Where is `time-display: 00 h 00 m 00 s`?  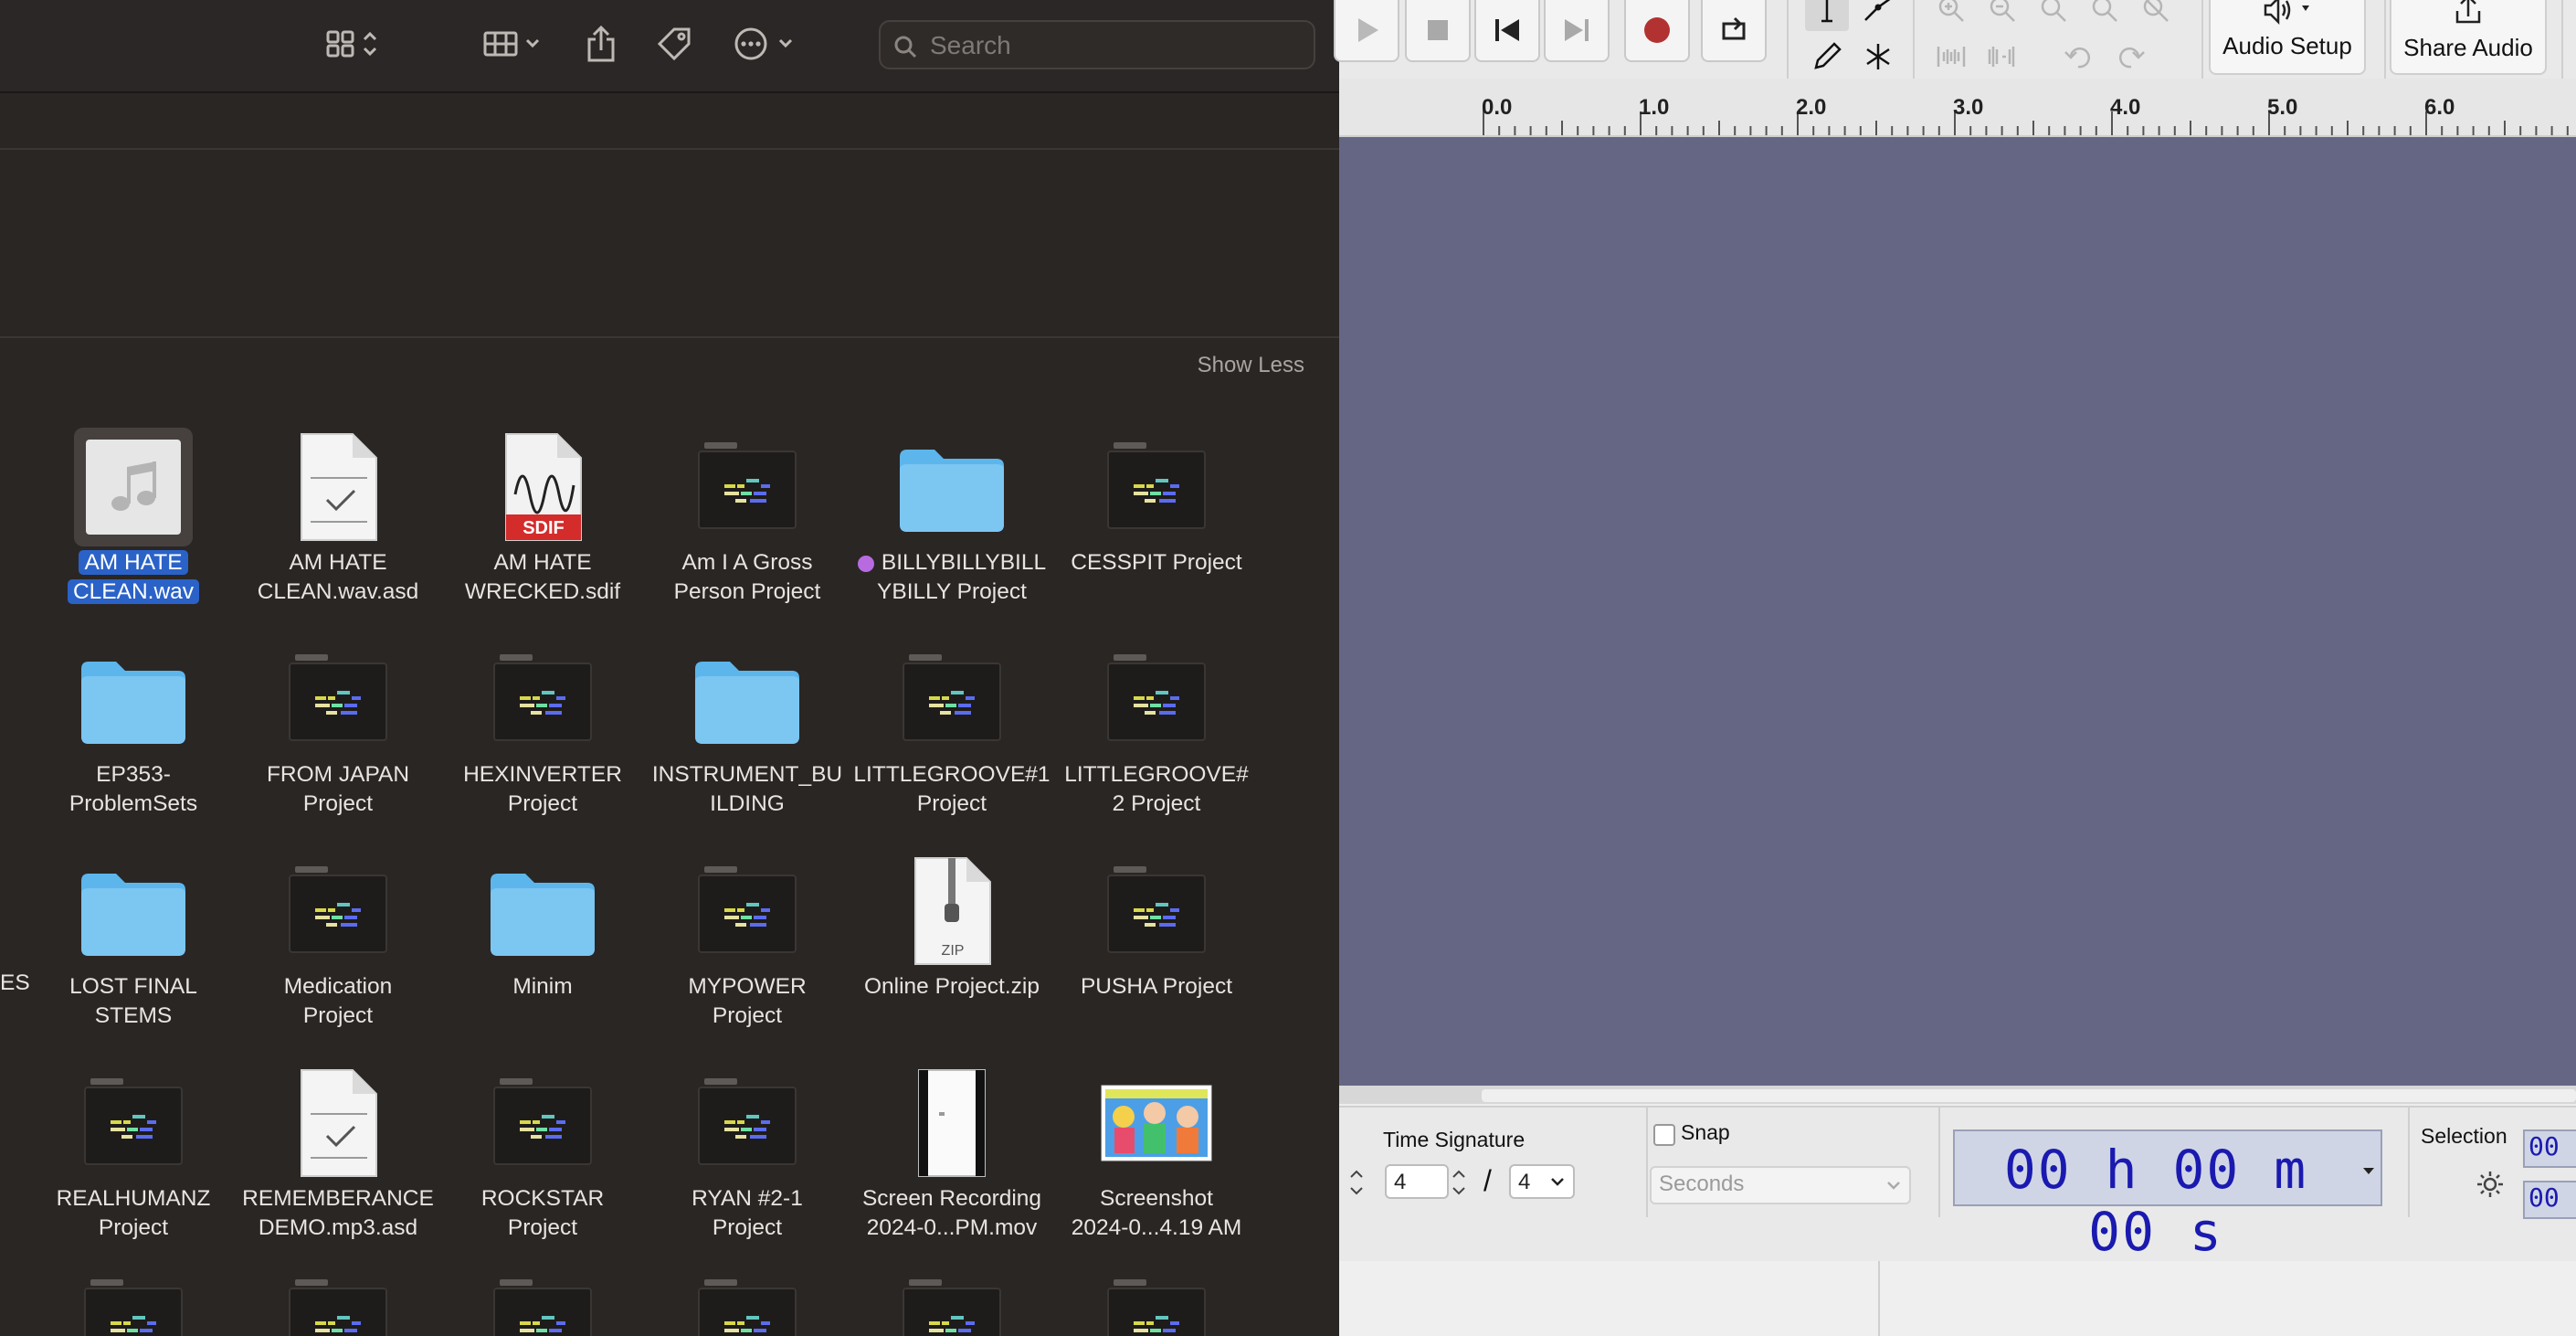 time-display: 00 h 00 m 00 s is located at coordinates (2167, 1196).